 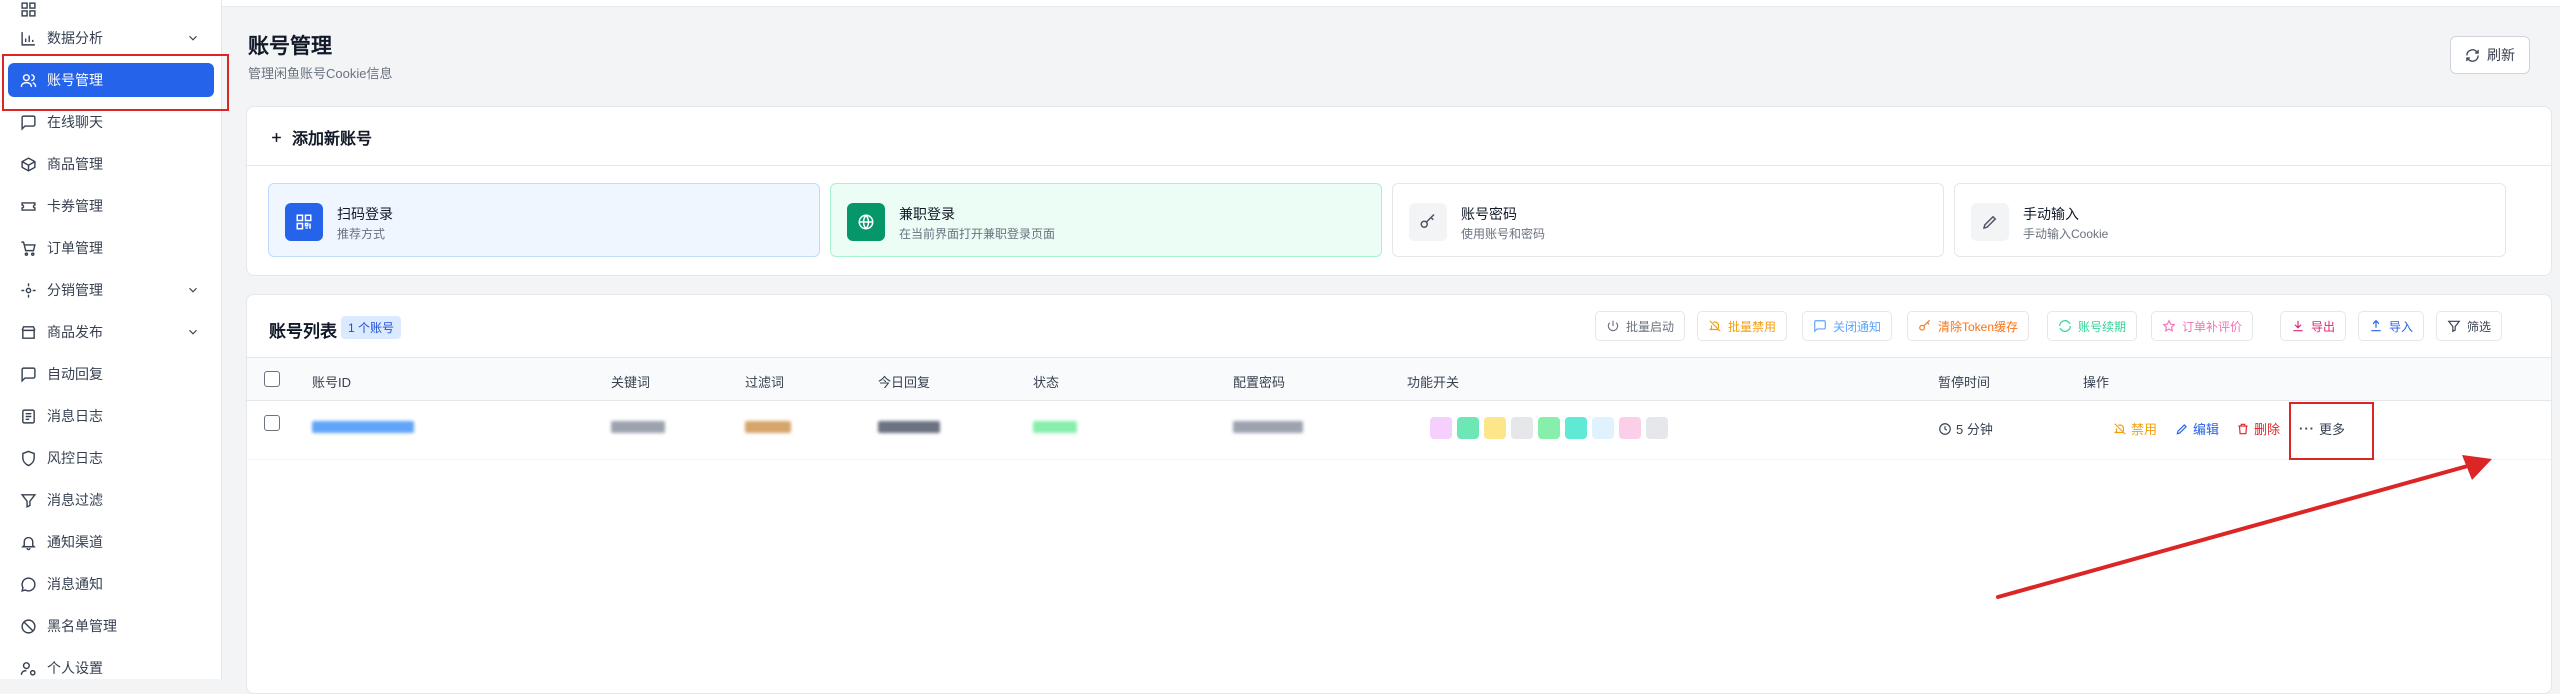 What do you see at coordinates (2230, 220) in the screenshot?
I see `manual-input-option: 手动输入 手动输入Cookie` at bounding box center [2230, 220].